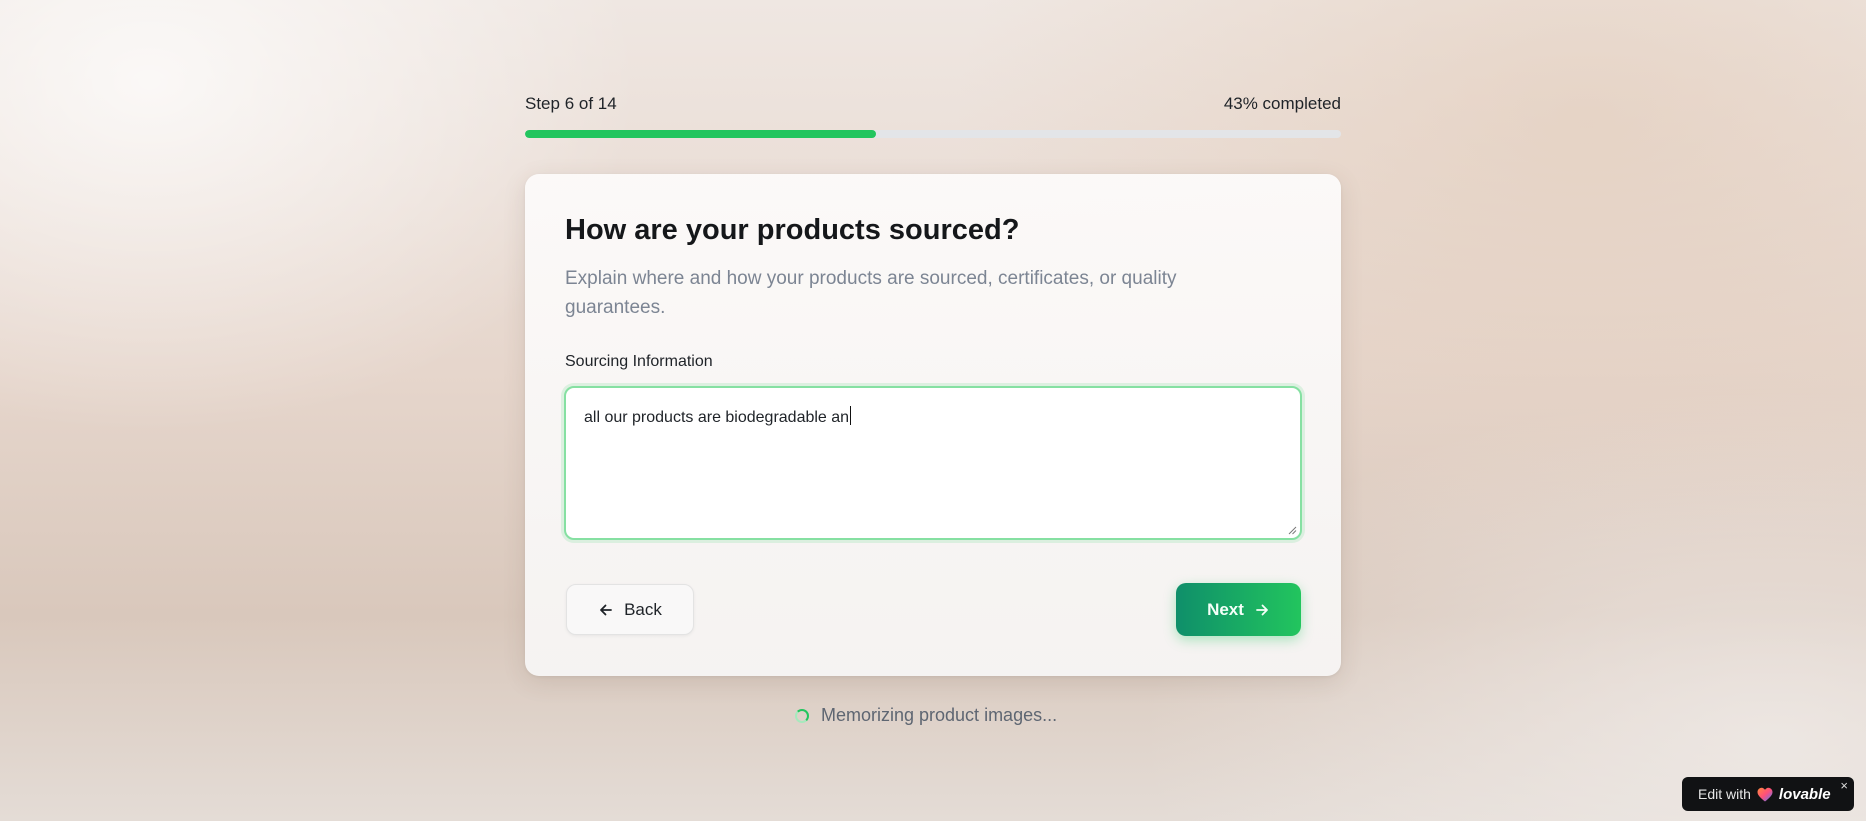 The width and height of the screenshot is (1866, 821). I want to click on back-button: Back, so click(630, 609).